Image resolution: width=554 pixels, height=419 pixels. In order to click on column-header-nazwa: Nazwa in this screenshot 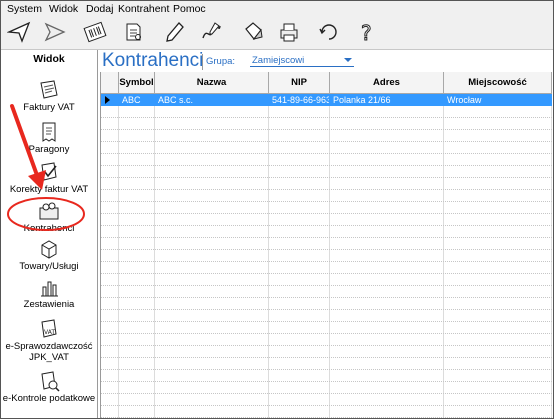, I will do `click(212, 83)`.